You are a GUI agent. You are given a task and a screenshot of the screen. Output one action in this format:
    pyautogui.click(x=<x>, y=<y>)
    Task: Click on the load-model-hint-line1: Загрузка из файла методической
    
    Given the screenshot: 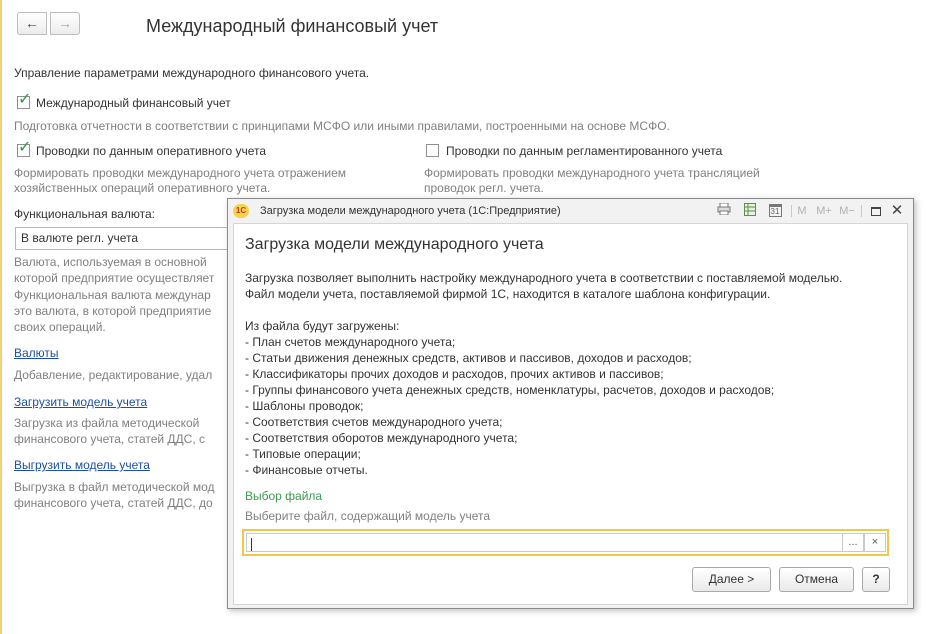 What is the action you would take?
    pyautogui.click(x=107, y=423)
    